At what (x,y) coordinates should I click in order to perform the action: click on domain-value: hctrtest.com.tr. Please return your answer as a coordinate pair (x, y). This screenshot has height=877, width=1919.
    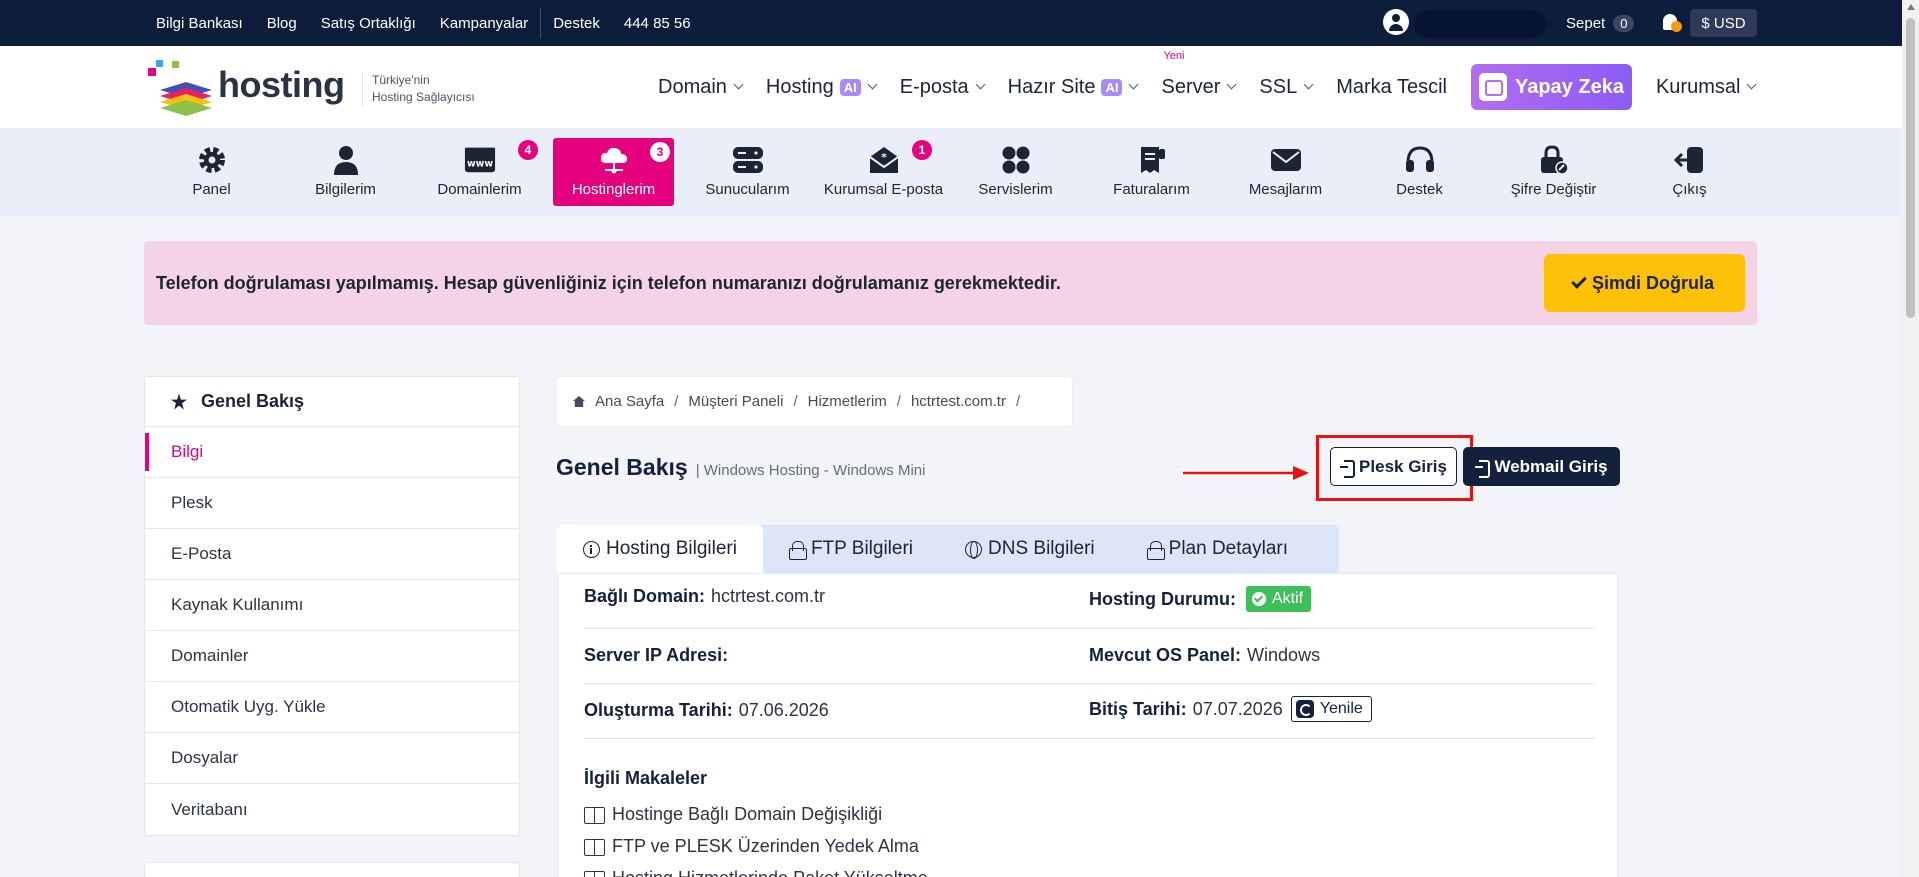
    Looking at the image, I should click on (768, 596).